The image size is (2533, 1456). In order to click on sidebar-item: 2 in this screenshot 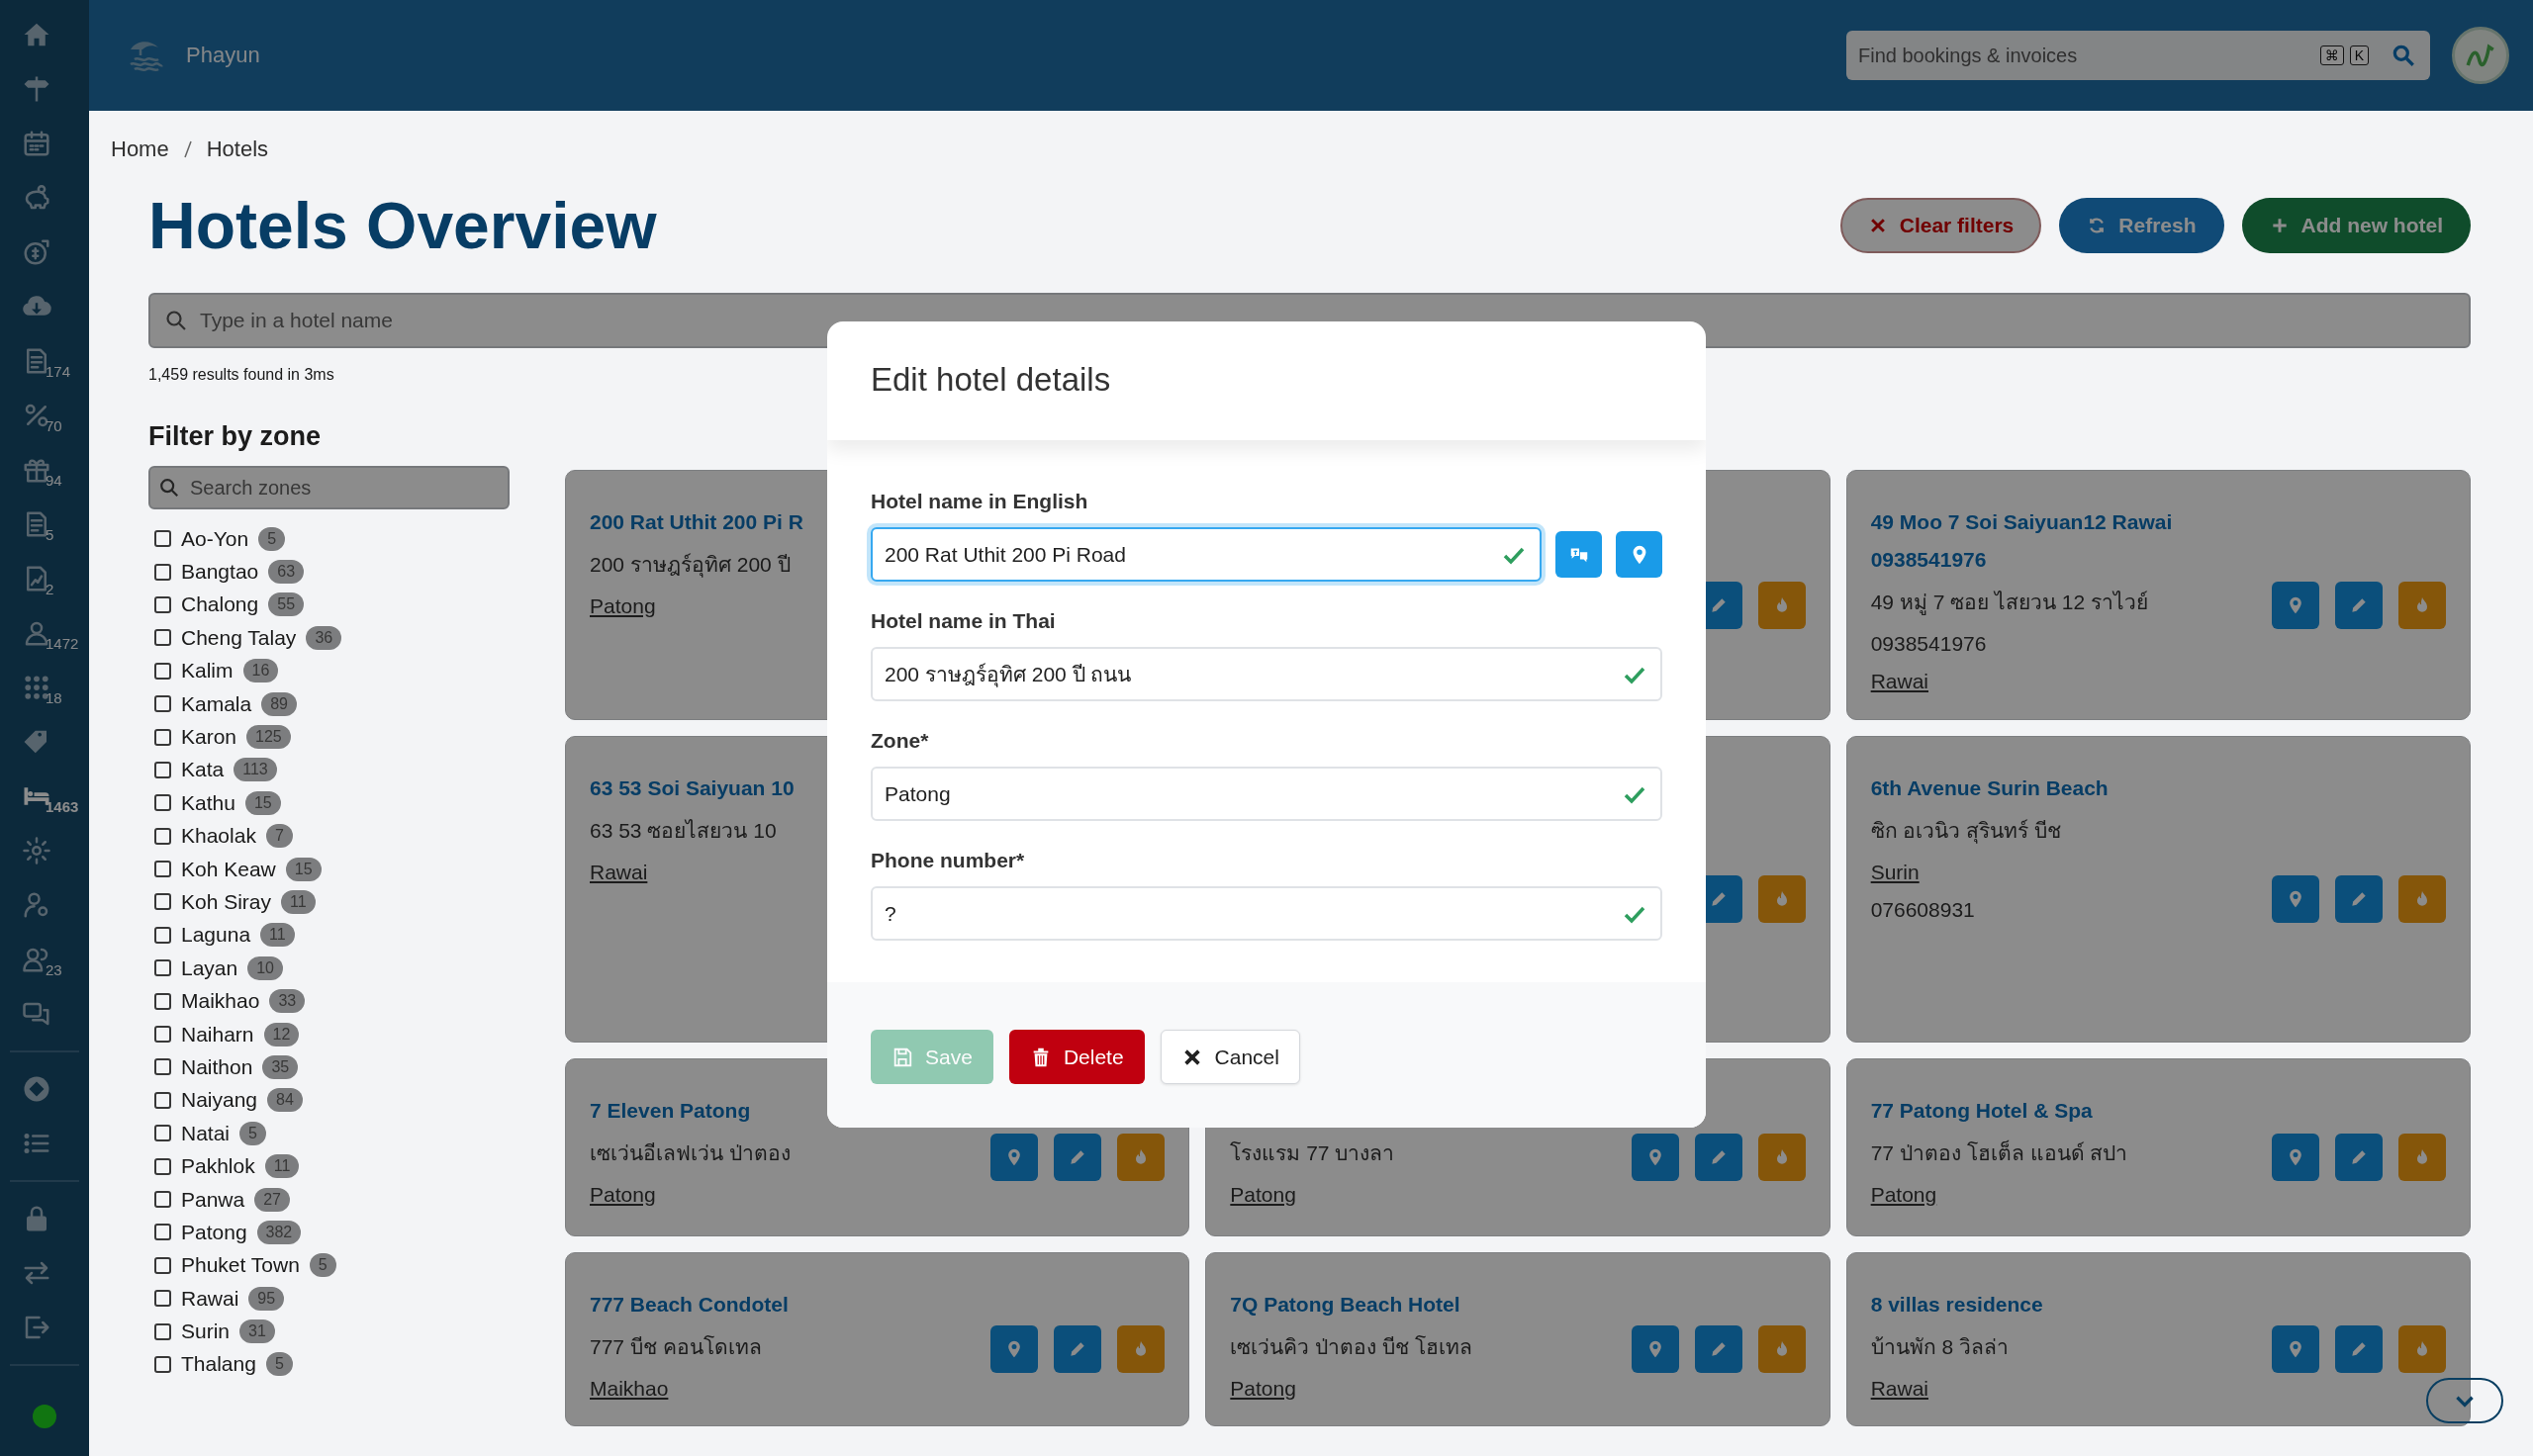, I will do `click(44, 578)`.